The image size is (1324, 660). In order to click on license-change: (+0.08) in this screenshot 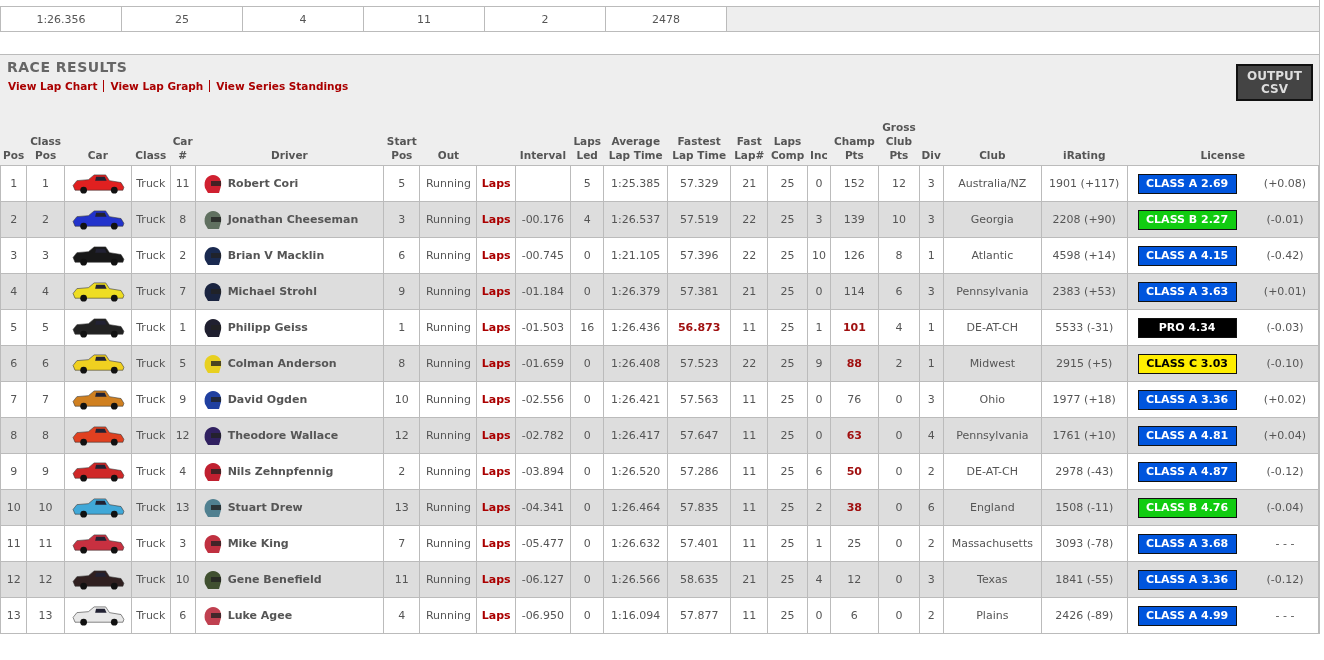, I will do `click(1285, 183)`.